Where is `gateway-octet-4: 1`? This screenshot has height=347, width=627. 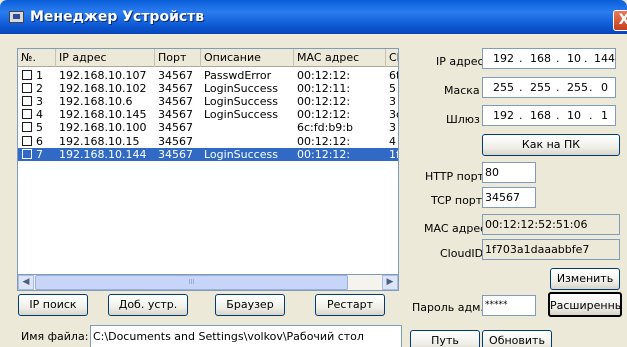 gateway-octet-4: 1 is located at coordinates (604, 115).